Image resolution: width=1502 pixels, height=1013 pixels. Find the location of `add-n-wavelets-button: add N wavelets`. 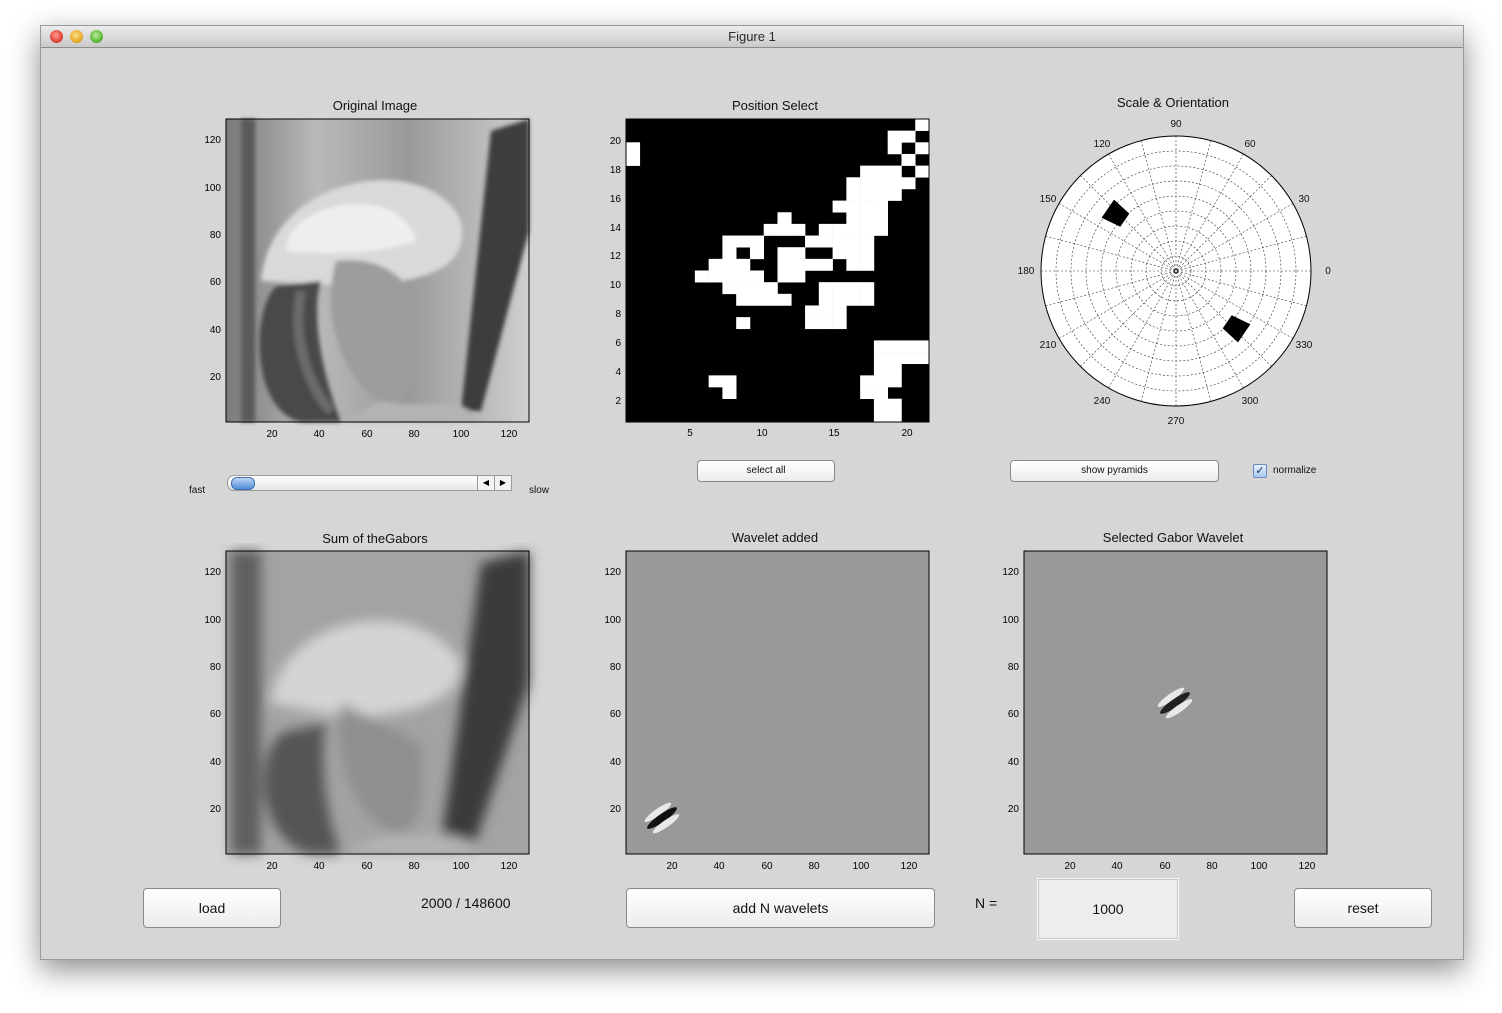

add-n-wavelets-button: add N wavelets is located at coordinates (780, 908).